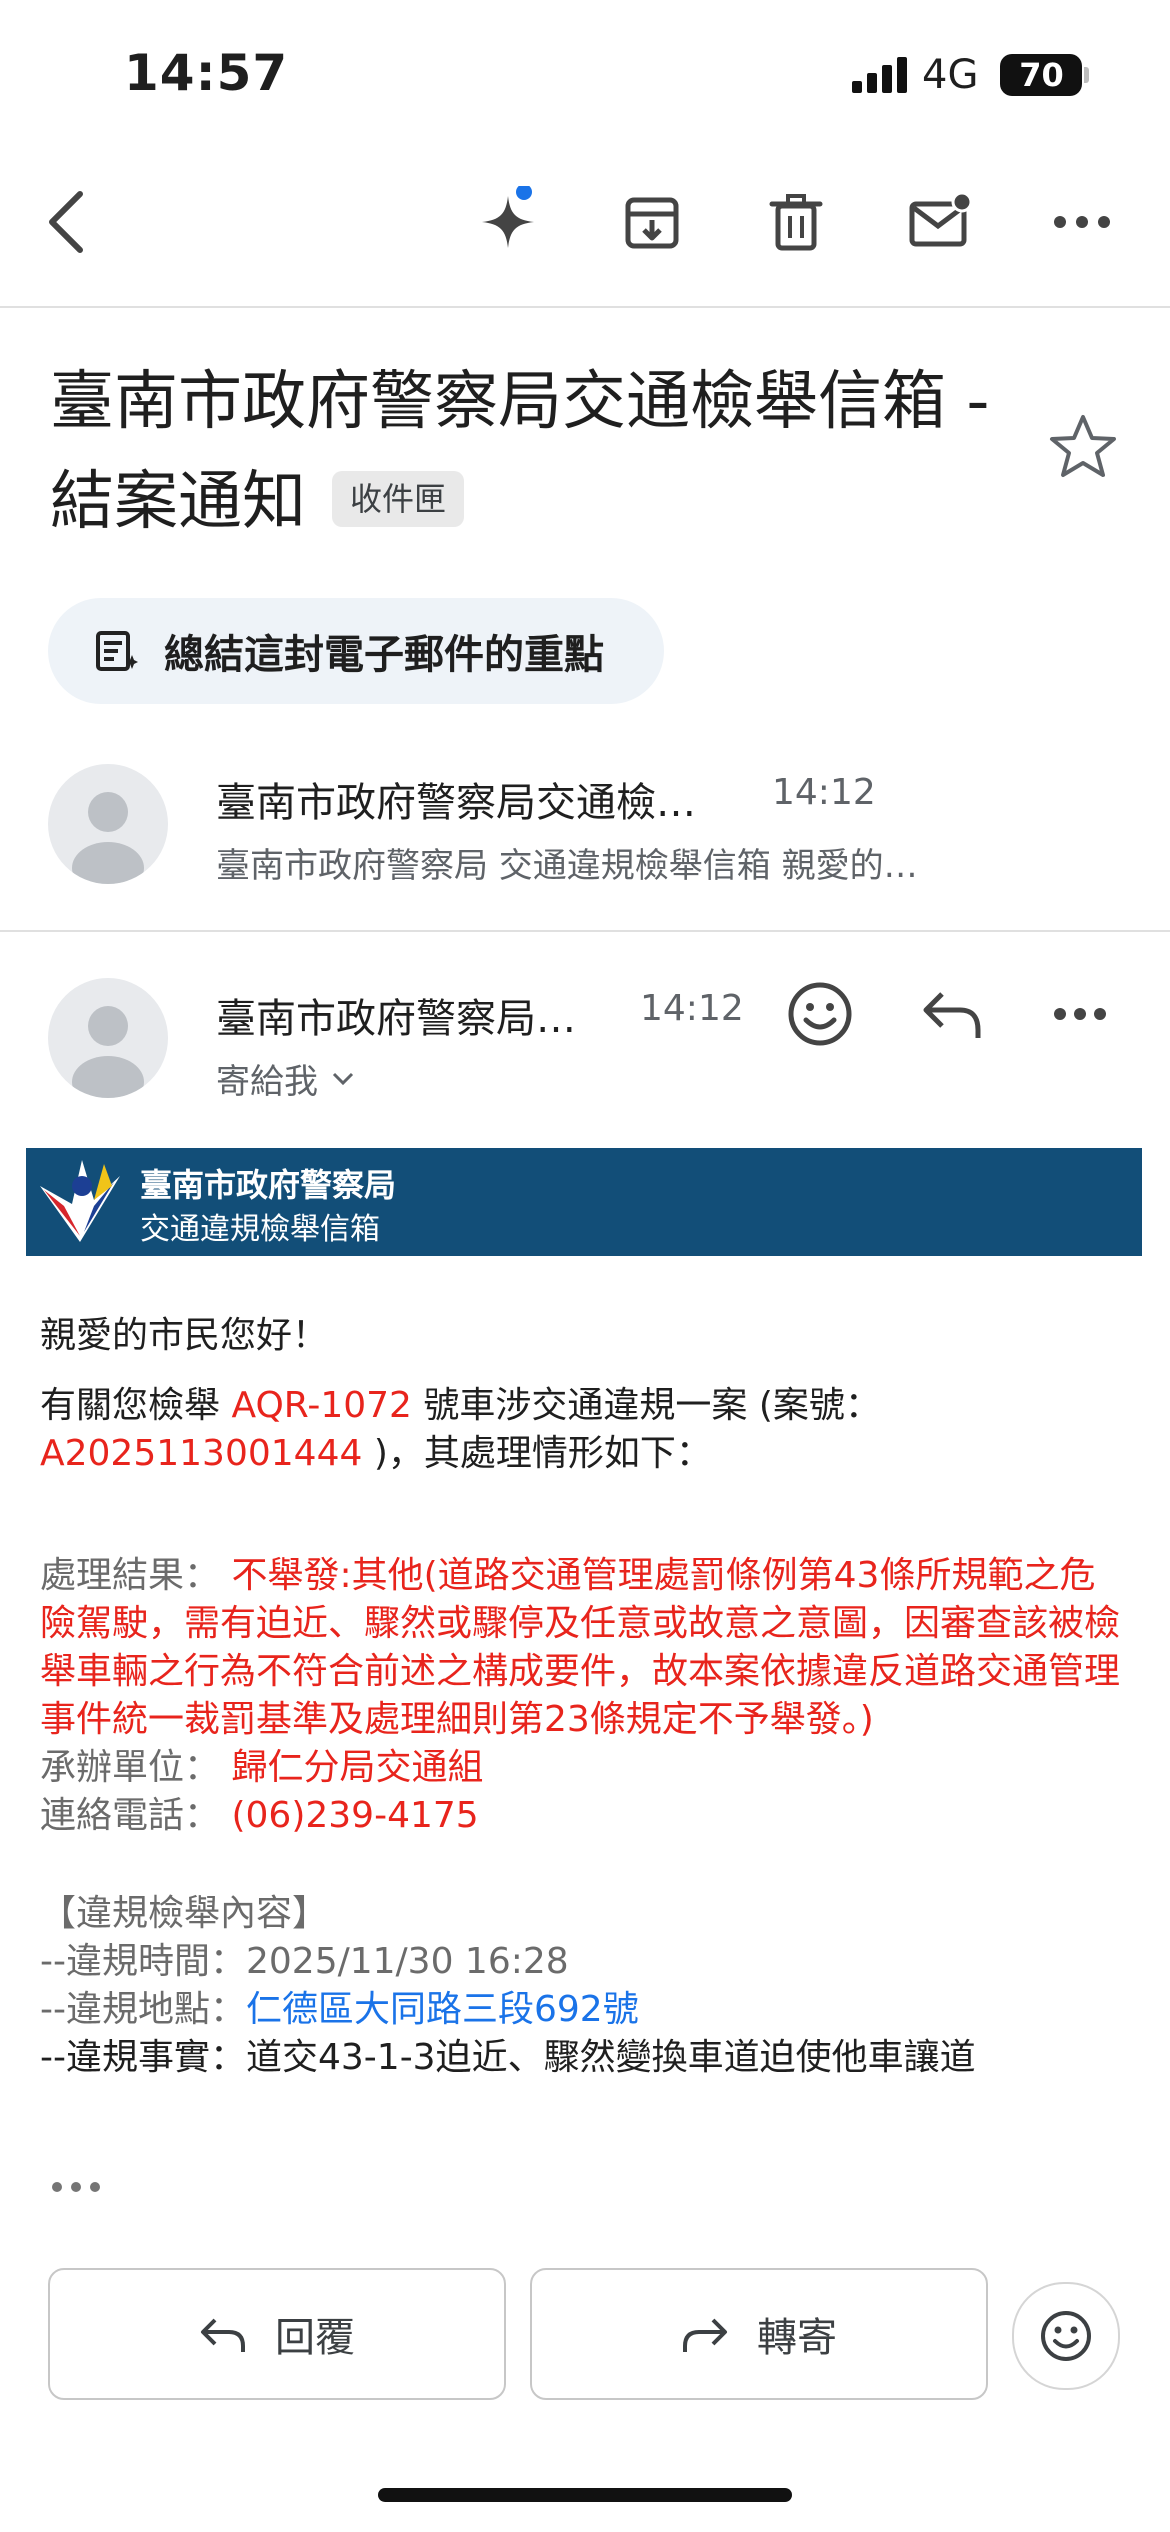  What do you see at coordinates (797, 2338) in the screenshot?
I see `forward-button-label: 轉寄` at bounding box center [797, 2338].